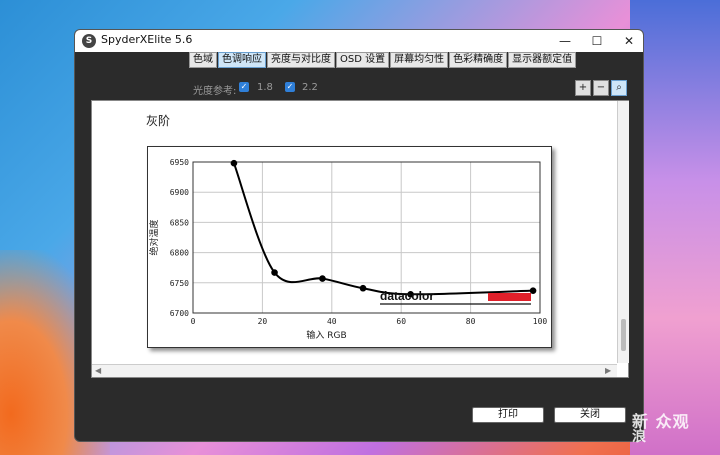  Describe the element at coordinates (179, 222) in the screenshot. I see `y-tick-label: 6850` at that location.